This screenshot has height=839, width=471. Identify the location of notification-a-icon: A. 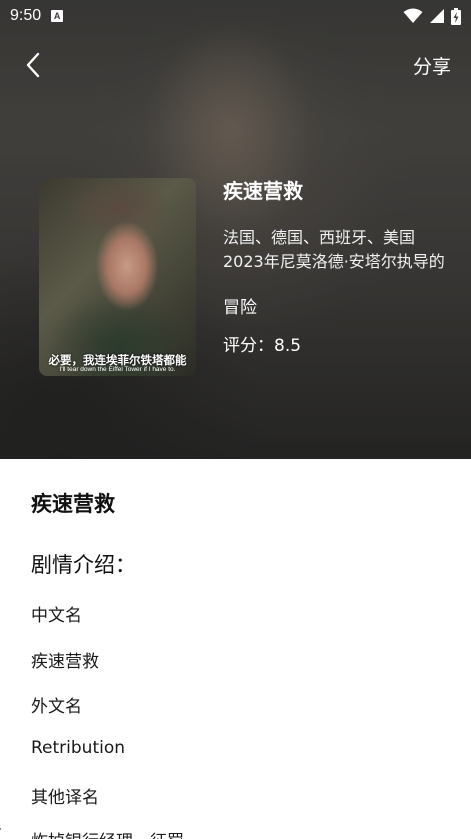
(57, 16).